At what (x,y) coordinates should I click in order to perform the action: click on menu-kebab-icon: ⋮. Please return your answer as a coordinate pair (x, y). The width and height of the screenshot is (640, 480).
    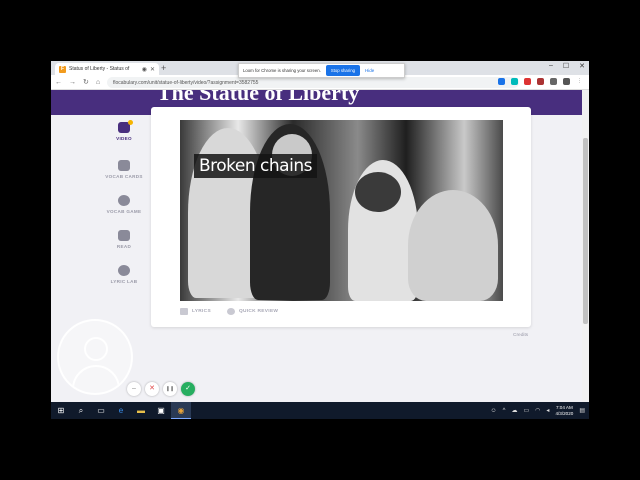
    Looking at the image, I should click on (579, 81).